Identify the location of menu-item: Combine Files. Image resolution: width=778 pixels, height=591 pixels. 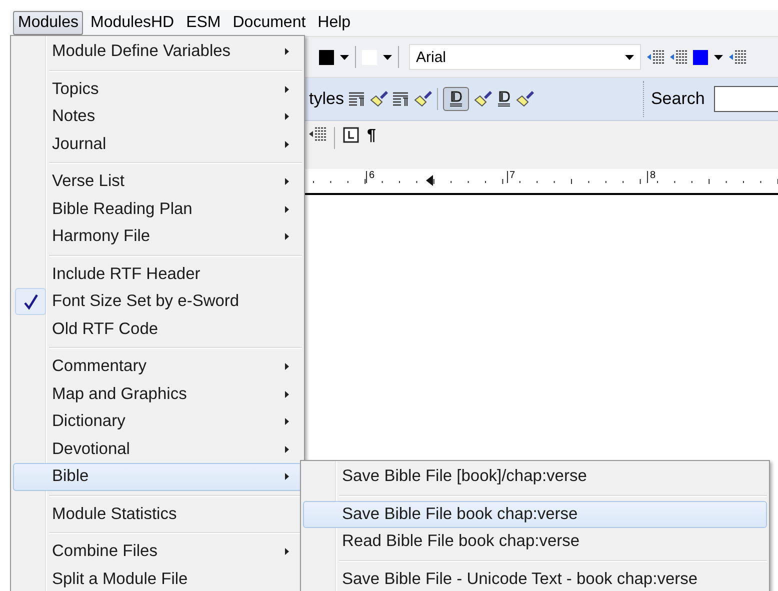
(157, 552).